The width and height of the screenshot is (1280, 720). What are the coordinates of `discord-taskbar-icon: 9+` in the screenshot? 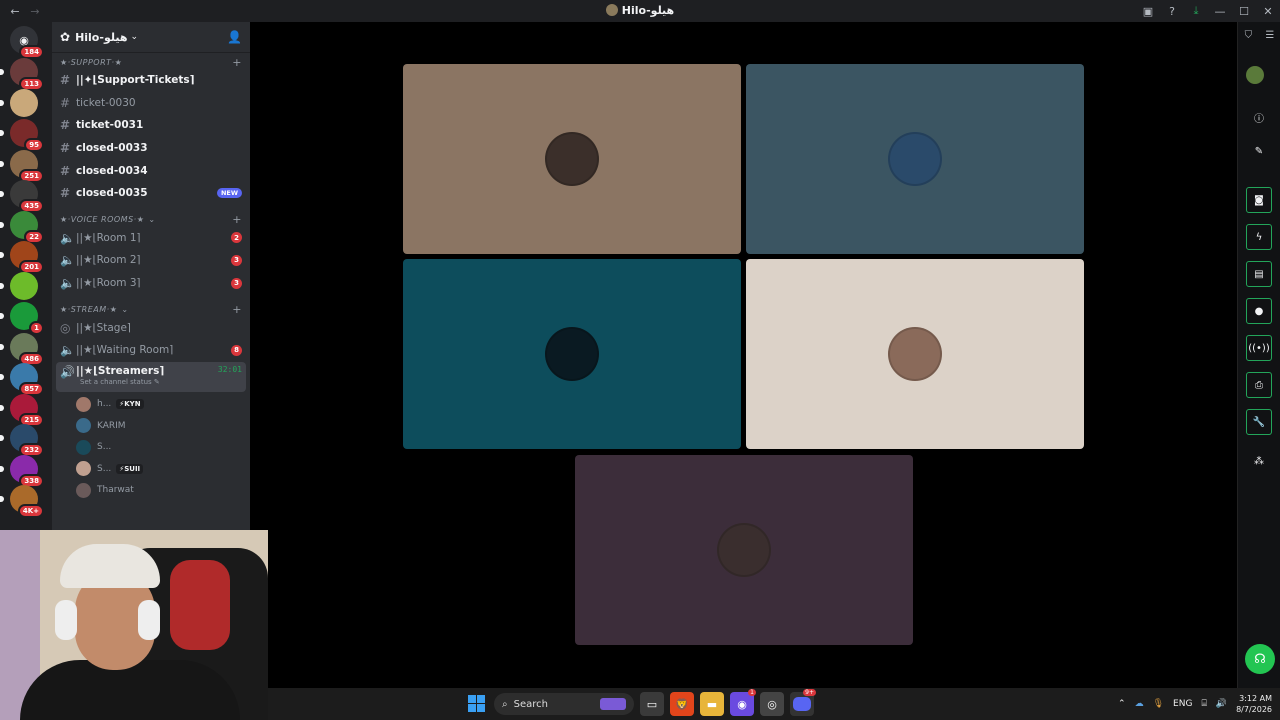 It's located at (803, 702).